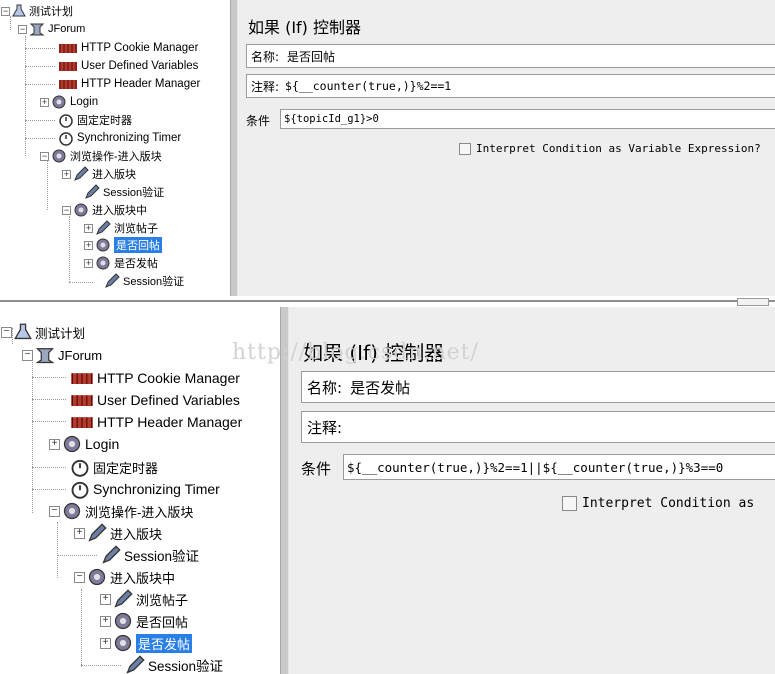 This screenshot has width=775, height=674. I want to click on name-field: 是否回帖, so click(311, 56).